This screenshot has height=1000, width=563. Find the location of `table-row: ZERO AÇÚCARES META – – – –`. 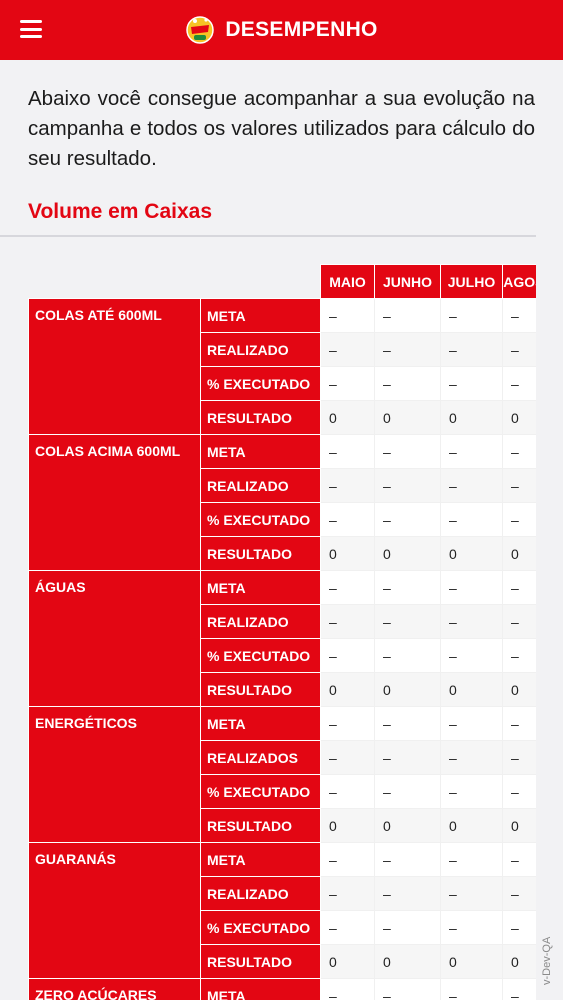

table-row: ZERO AÇÚCARES META – – – – is located at coordinates (282, 989).